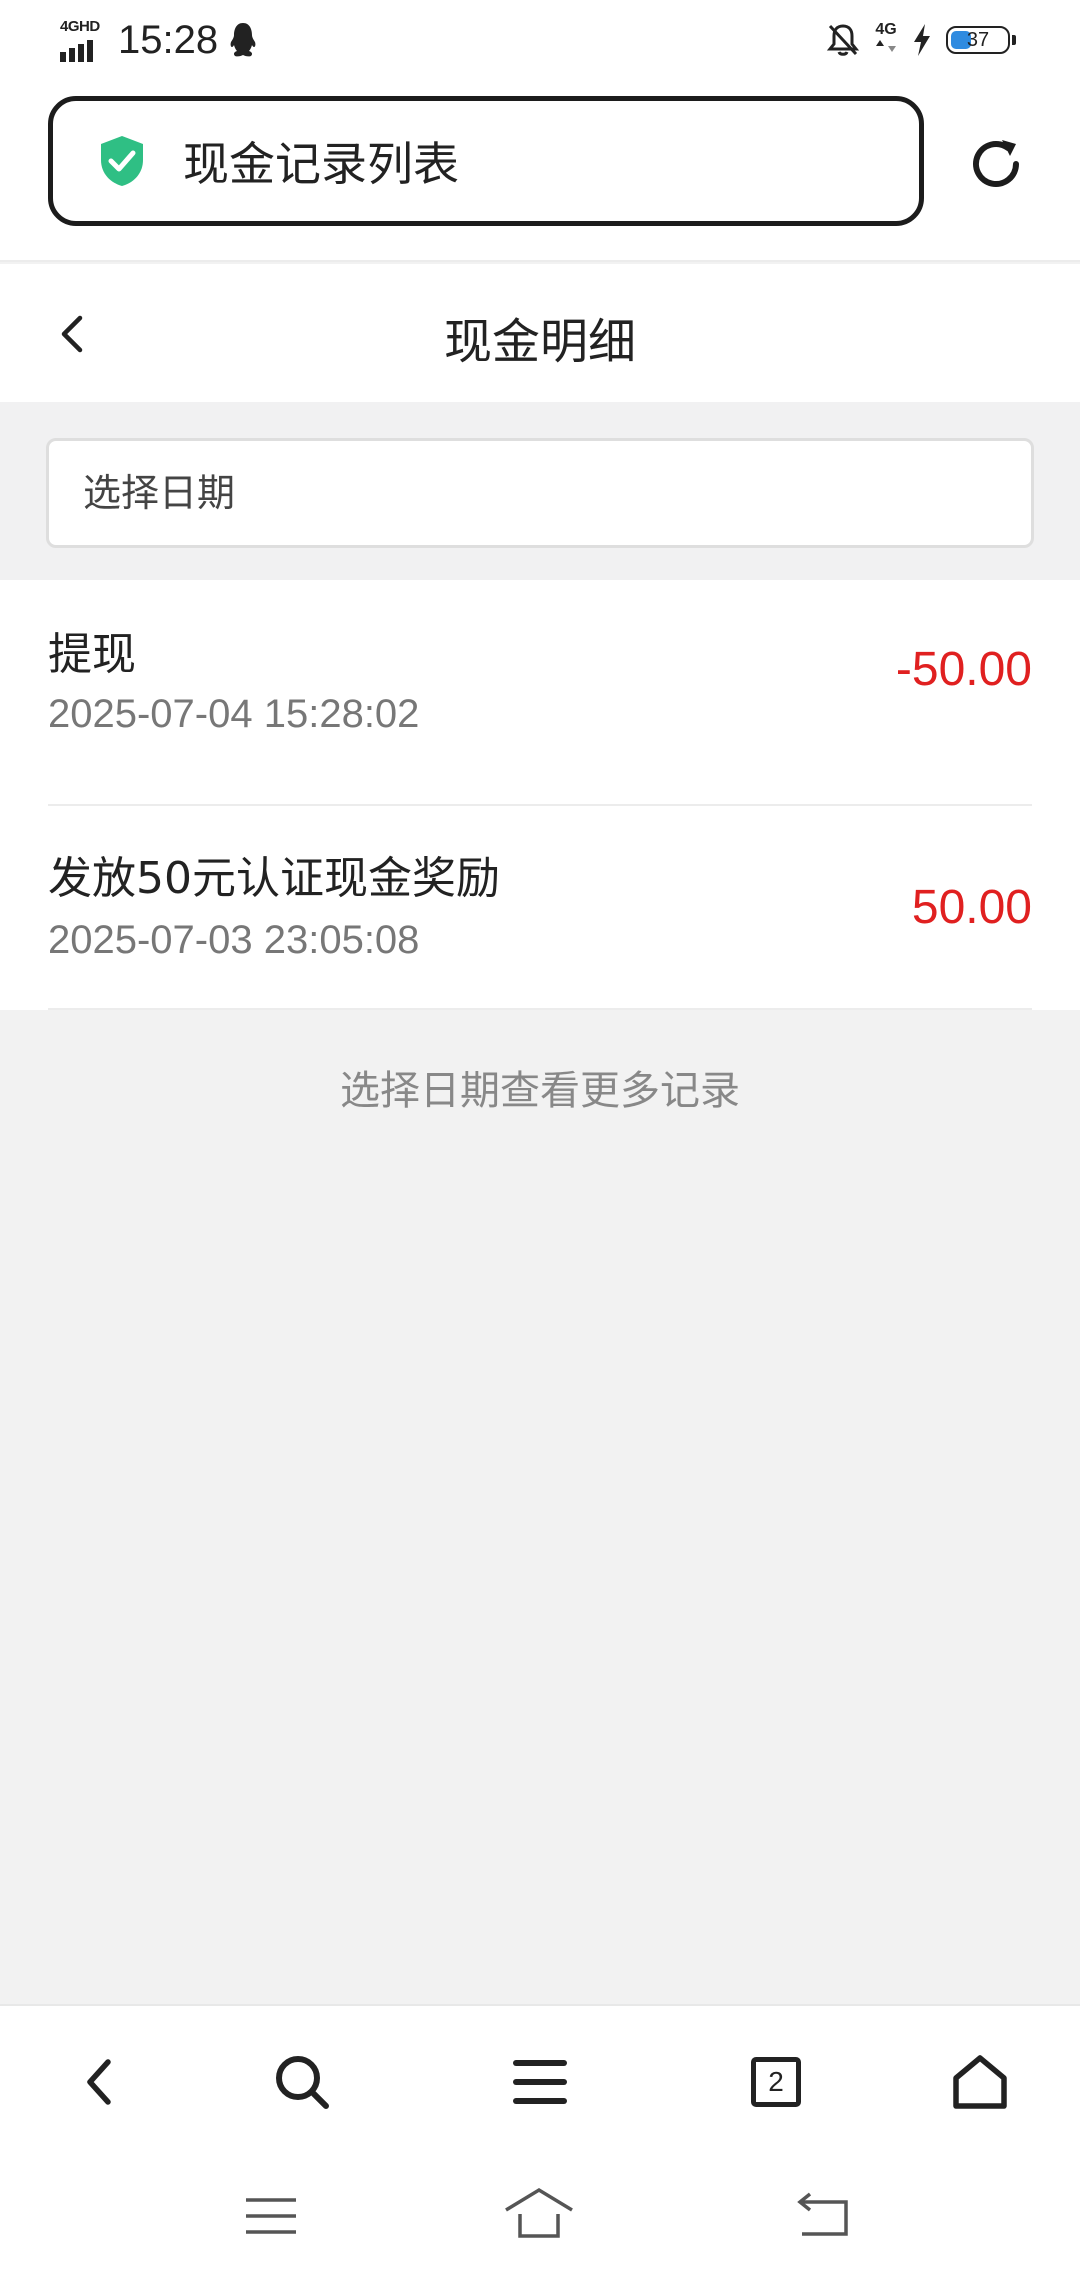 Image resolution: width=1080 pixels, height=2280 pixels. I want to click on data-arrows-icon, so click(886, 46).